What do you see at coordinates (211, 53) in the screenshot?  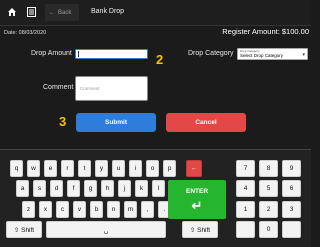 I see `drop-category-label: Drop Category` at bounding box center [211, 53].